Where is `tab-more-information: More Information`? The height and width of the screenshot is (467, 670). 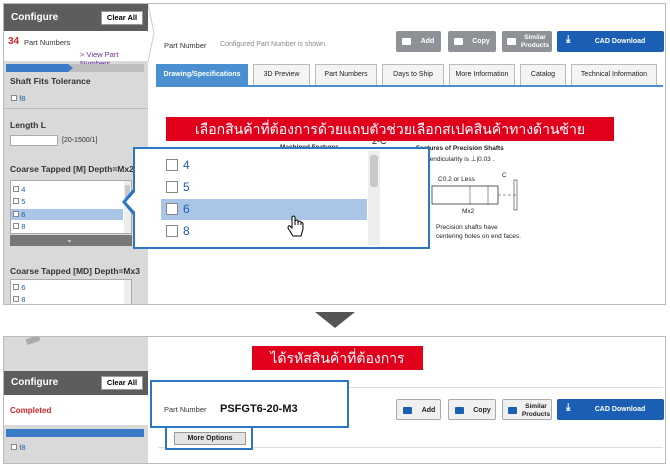
tab-more-information: More Information is located at coordinates (482, 75).